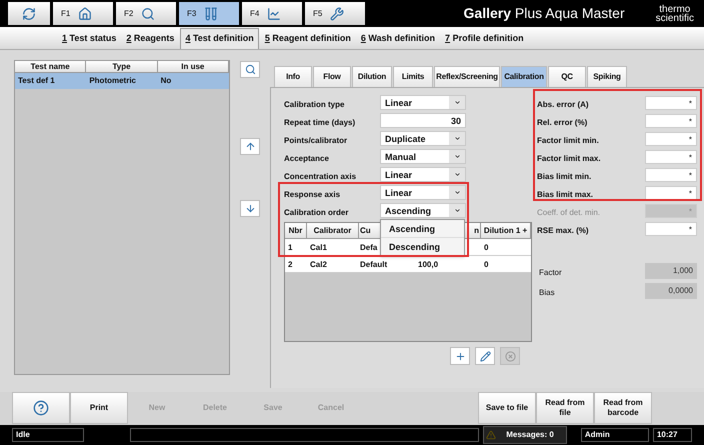  I want to click on table-cell-text: Photometric, so click(112, 81).